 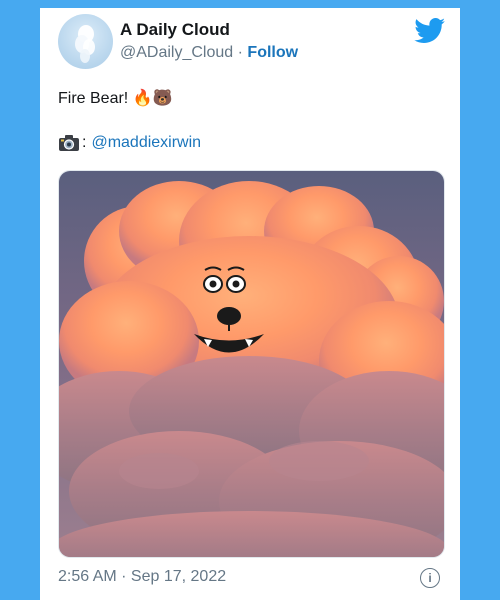 I want to click on camera-icon, so click(x=69, y=143).